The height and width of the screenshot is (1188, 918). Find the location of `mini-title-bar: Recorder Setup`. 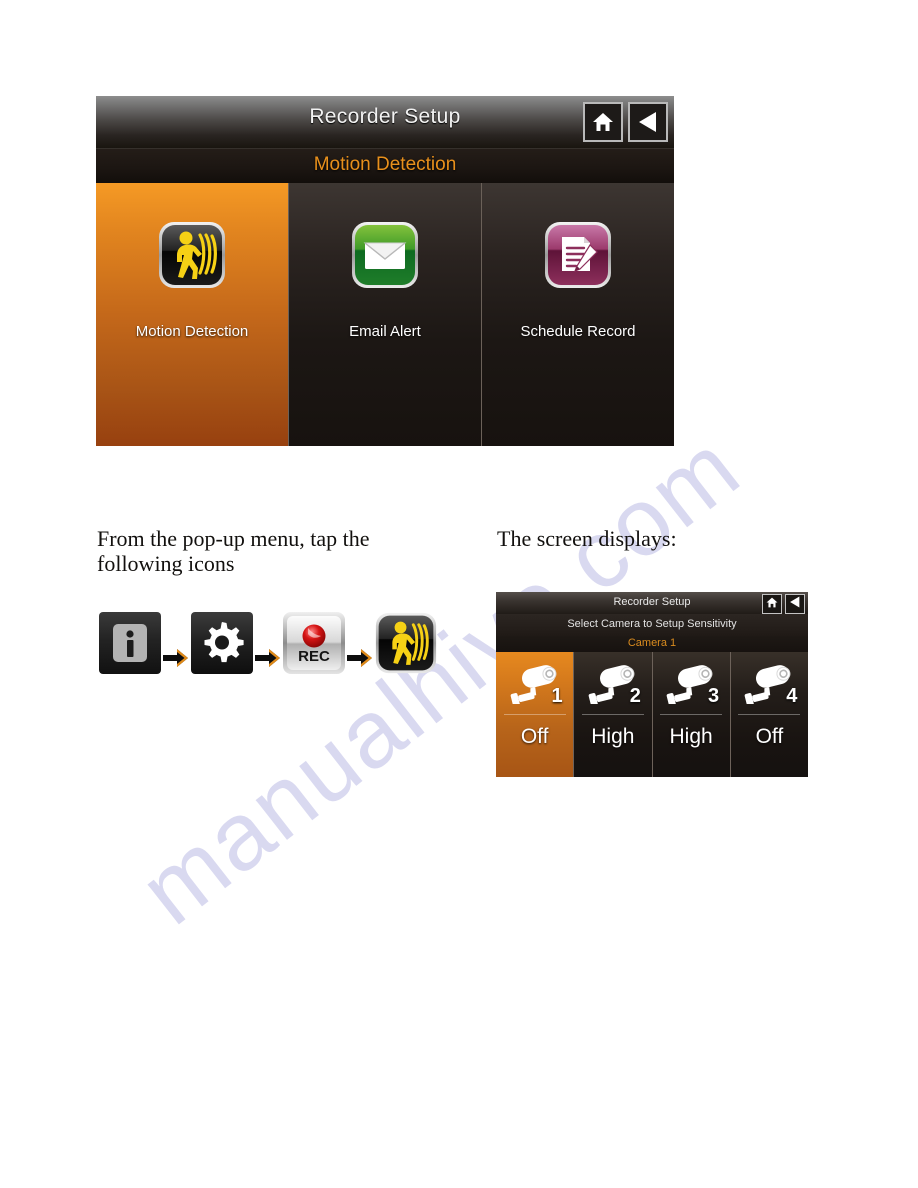

mini-title-bar: Recorder Setup is located at coordinates (652, 603).